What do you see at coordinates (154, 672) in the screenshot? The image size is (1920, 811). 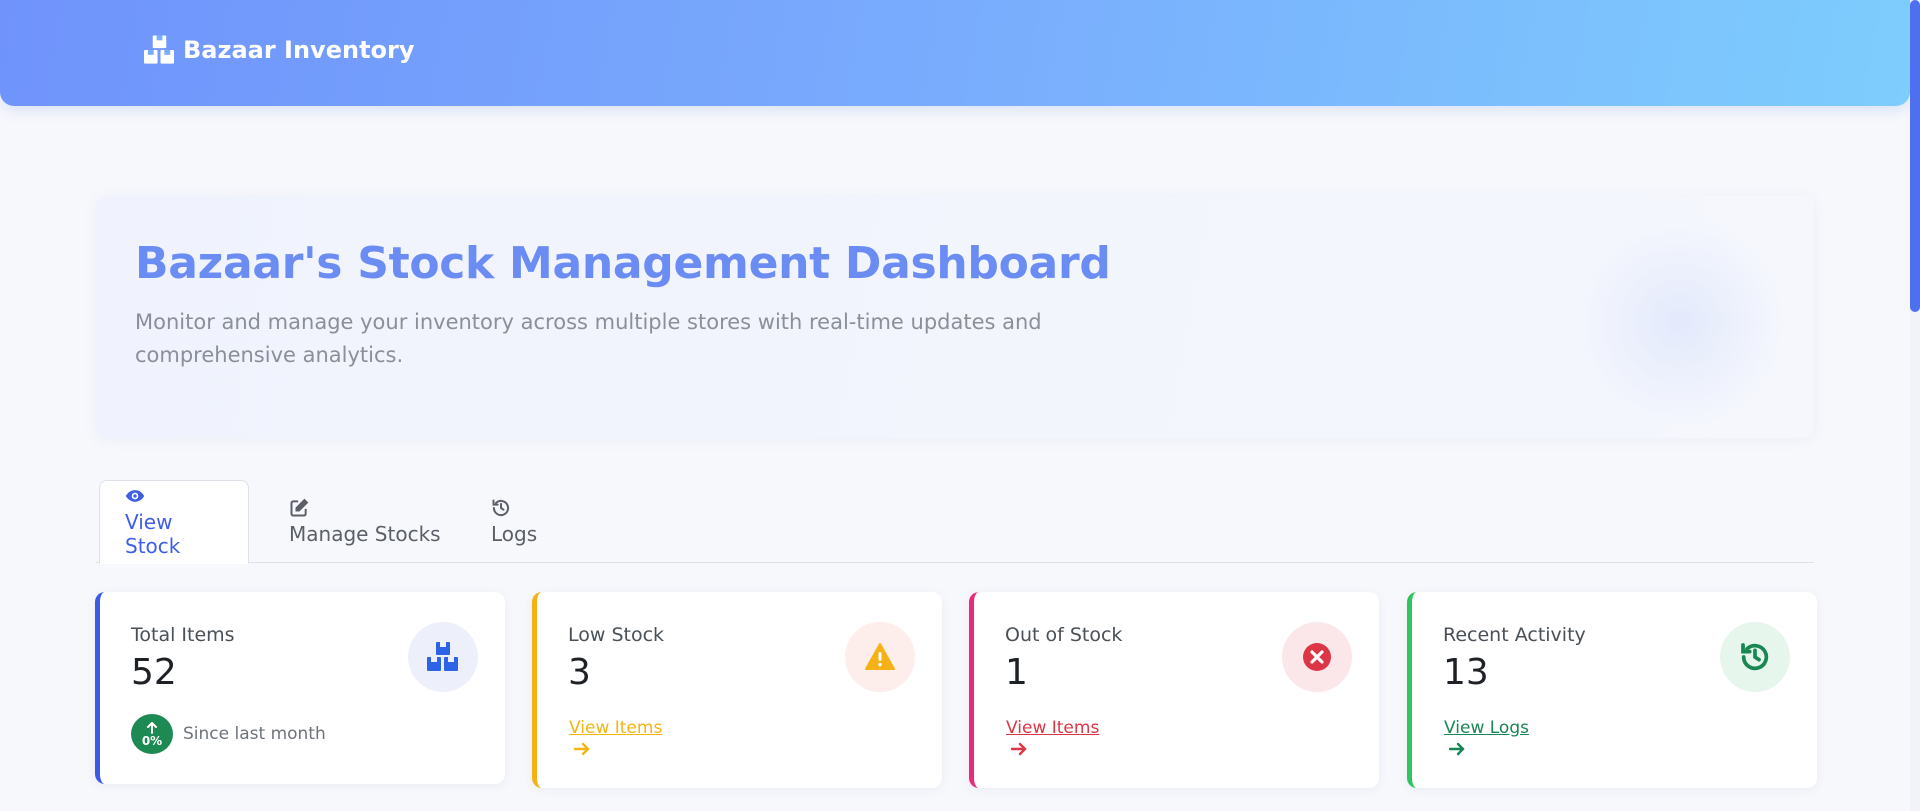 I see `card-value: 52` at bounding box center [154, 672].